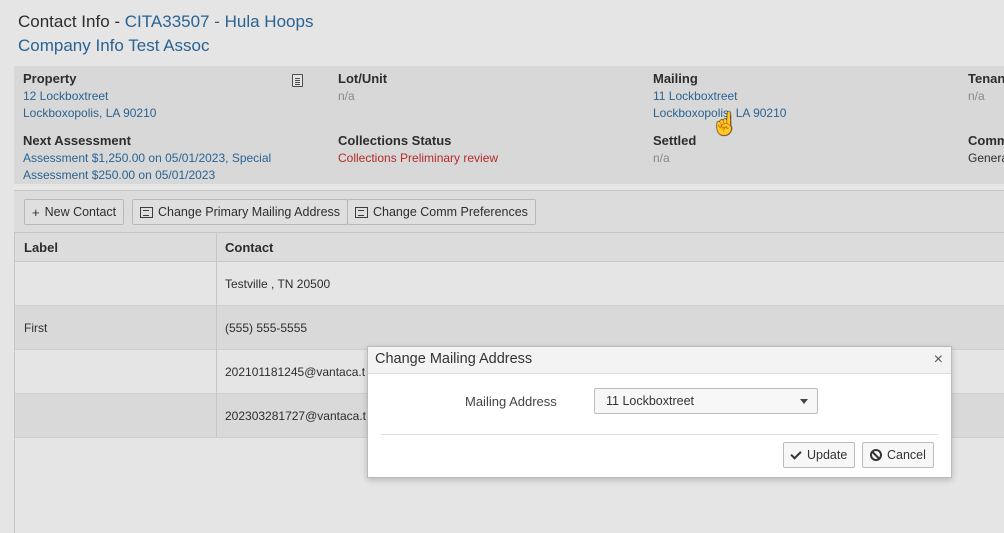 This screenshot has height=533, width=1004. Describe the element at coordinates (454, 359) in the screenshot. I see `dialog-title: Change Mailing Address` at that location.